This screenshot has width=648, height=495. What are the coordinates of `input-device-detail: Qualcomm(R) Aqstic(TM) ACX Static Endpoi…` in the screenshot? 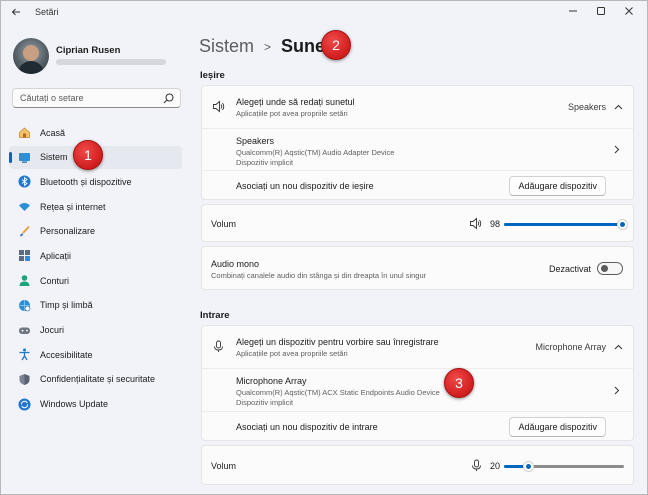 It's located at (338, 392).